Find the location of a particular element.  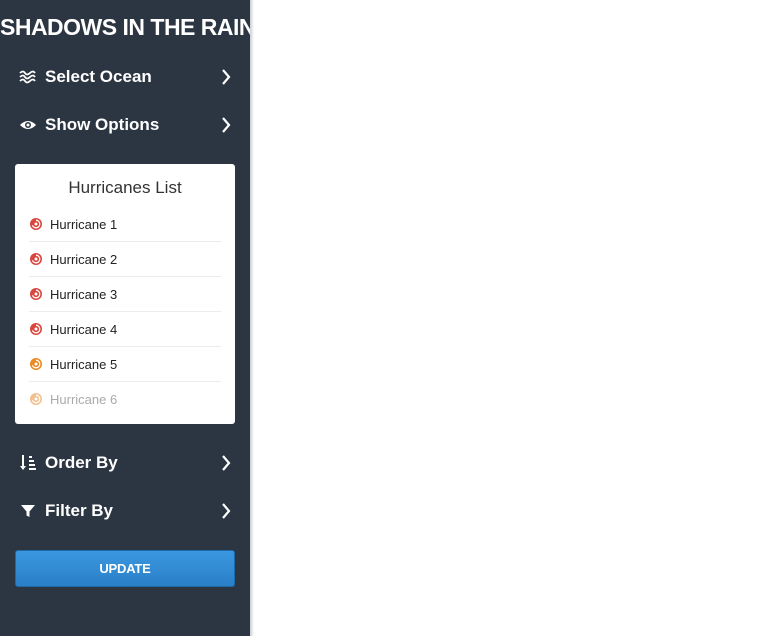

select-ocean-menu: Select Ocean is located at coordinates (125, 77).